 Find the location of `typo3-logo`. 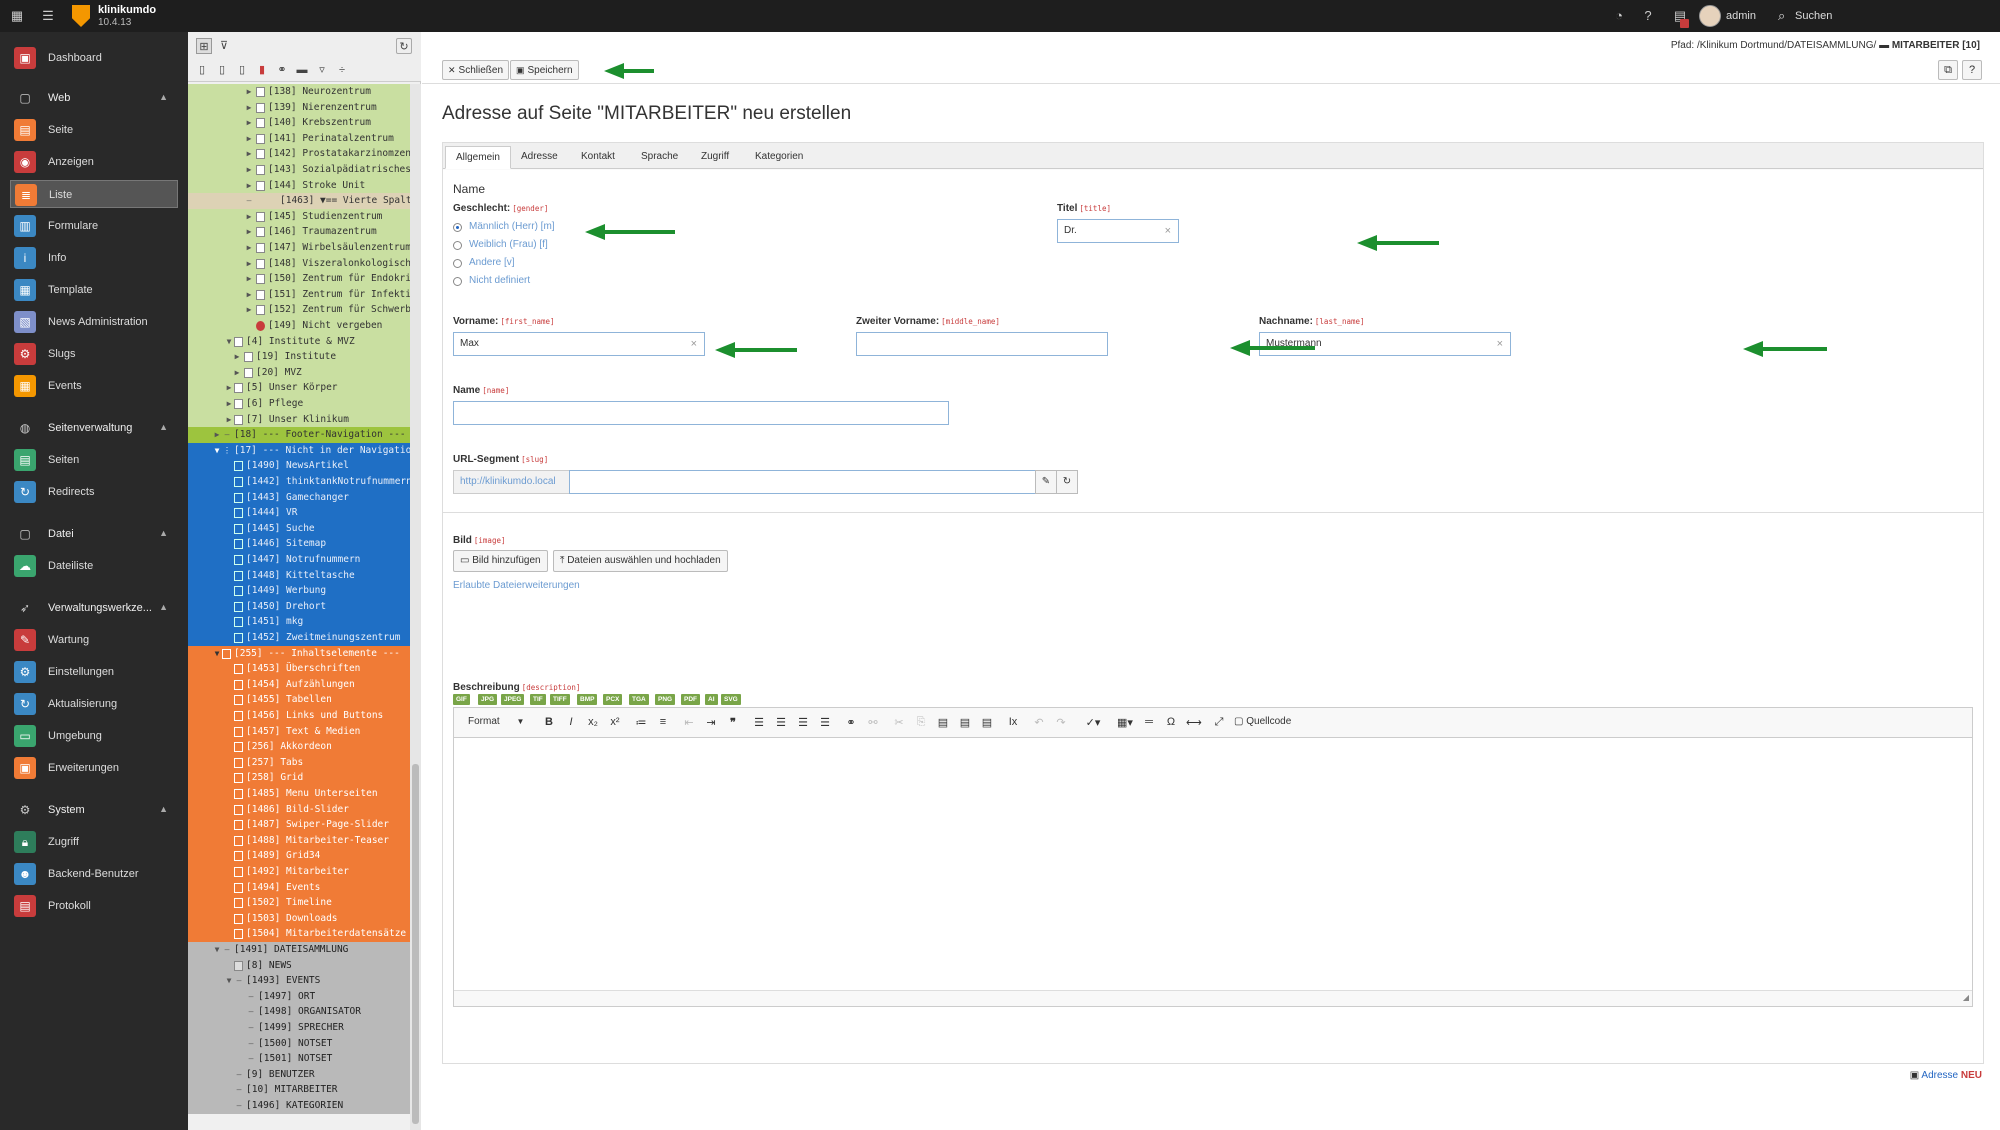

typo3-logo is located at coordinates (81, 16).